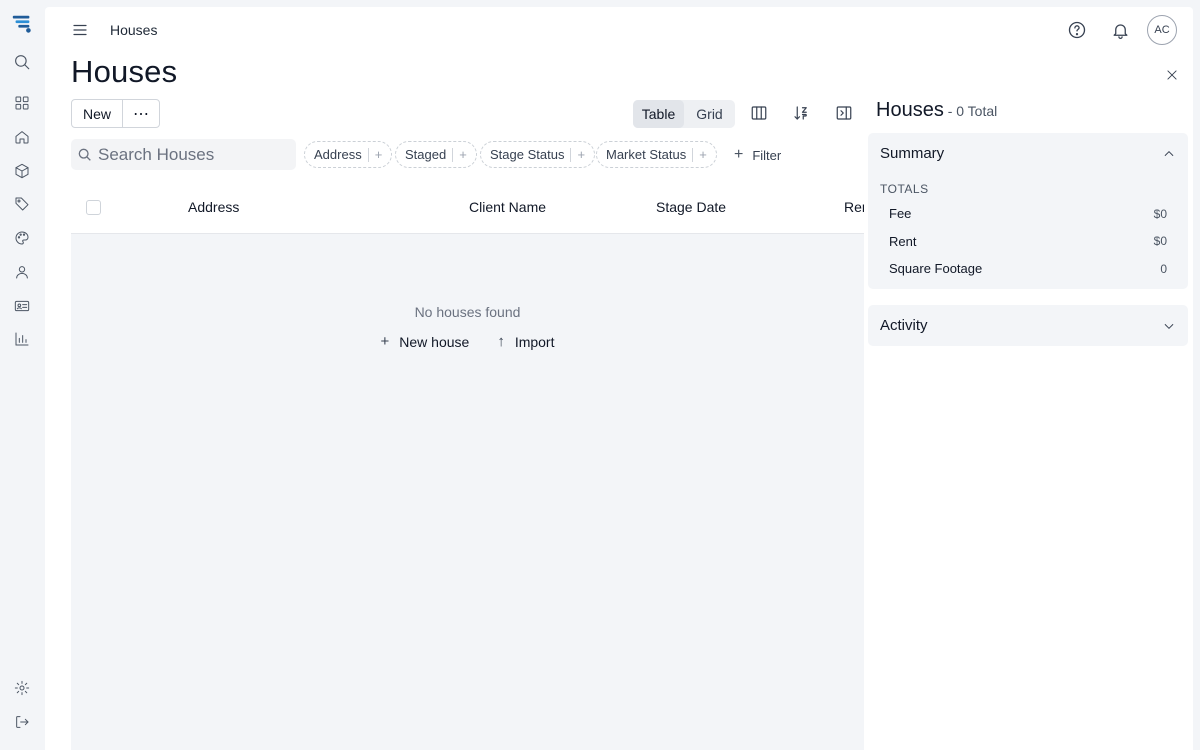 The width and height of the screenshot is (1200, 750). I want to click on filter-chip-address: Address +, so click(348, 154).